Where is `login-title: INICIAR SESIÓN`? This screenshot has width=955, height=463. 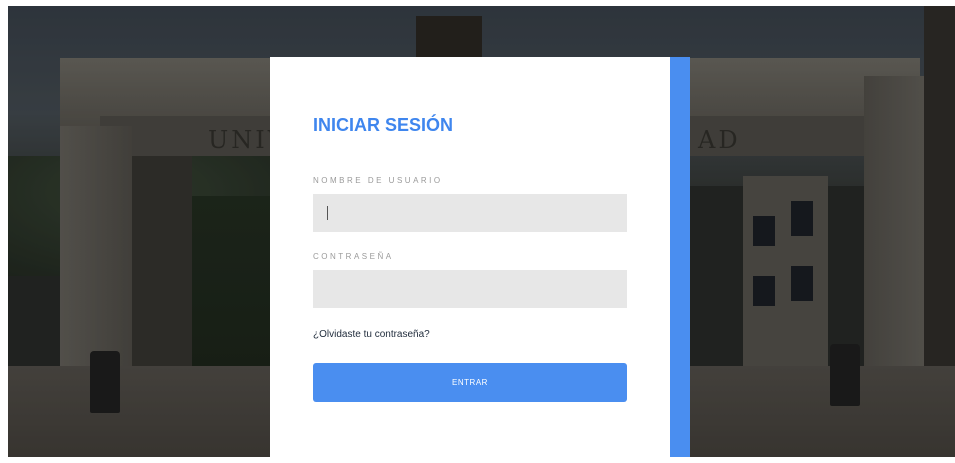 login-title: INICIAR SESIÓN is located at coordinates (383, 125).